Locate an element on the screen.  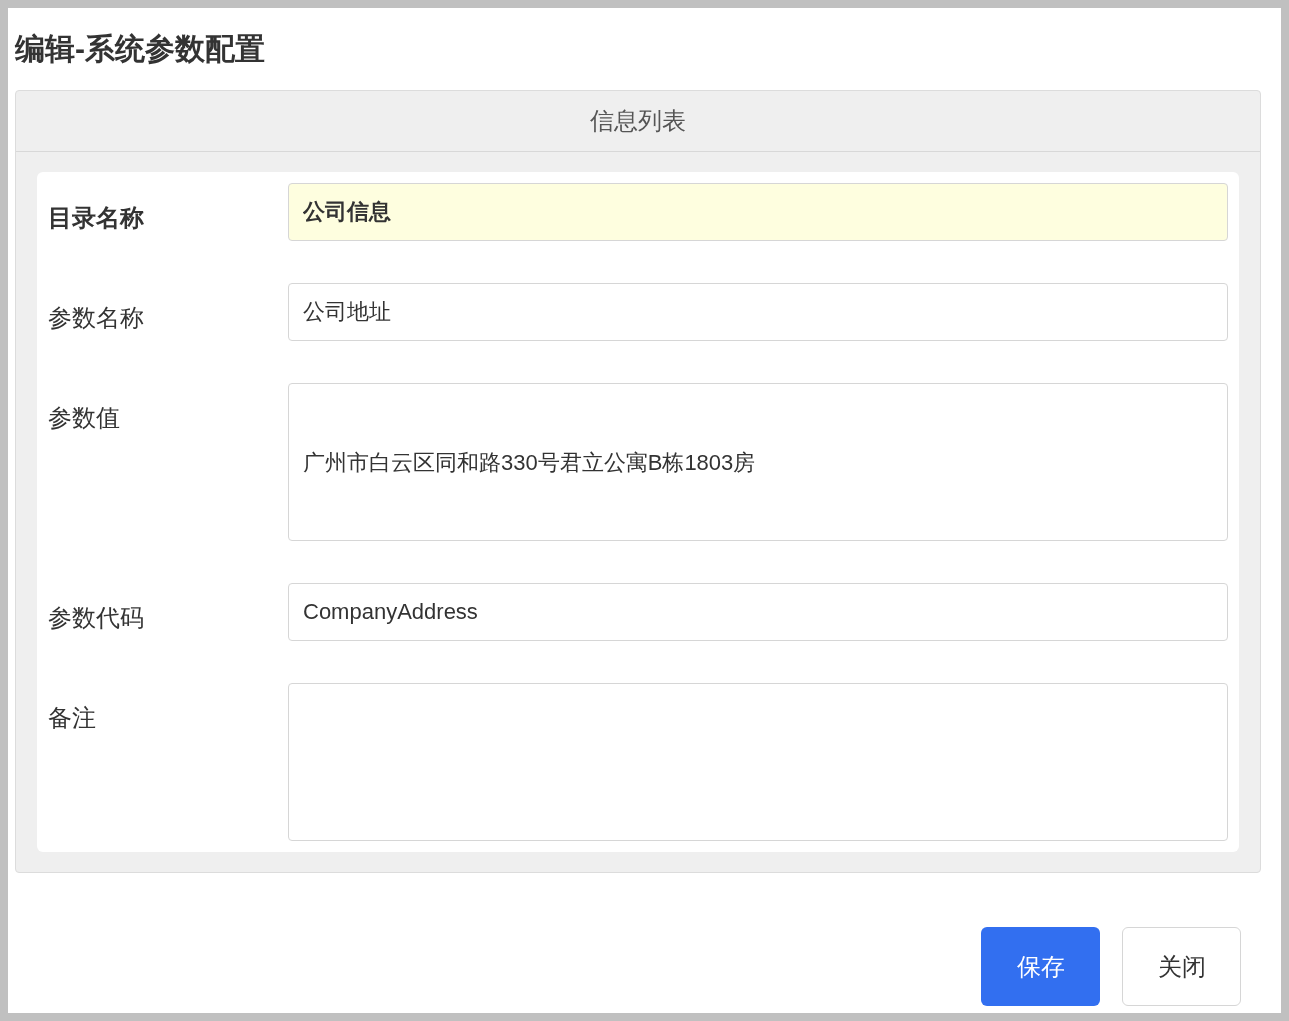
field-label: 参数代码 is located at coordinates (96, 617).